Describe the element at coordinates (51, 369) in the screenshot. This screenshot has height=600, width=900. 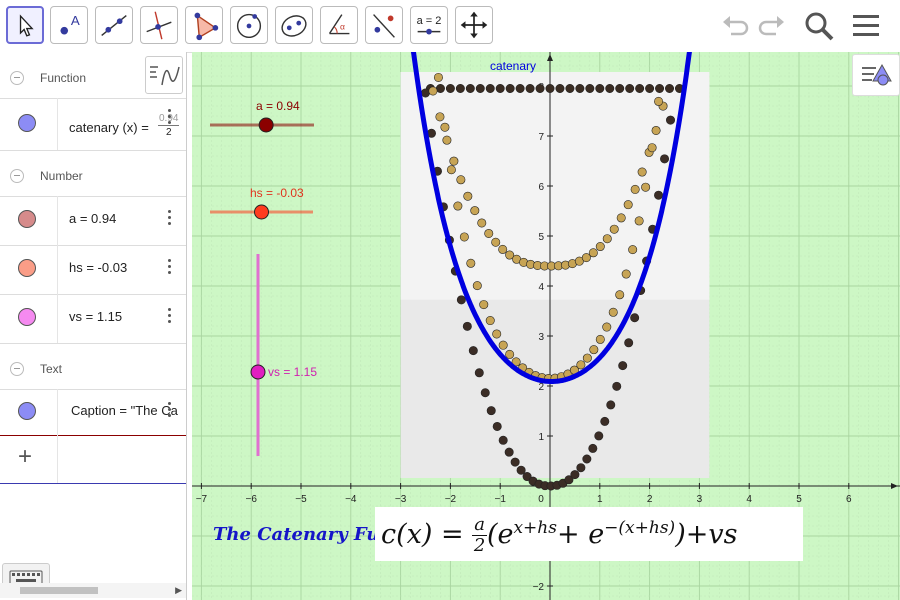
I see `group-label-text: Text` at that location.